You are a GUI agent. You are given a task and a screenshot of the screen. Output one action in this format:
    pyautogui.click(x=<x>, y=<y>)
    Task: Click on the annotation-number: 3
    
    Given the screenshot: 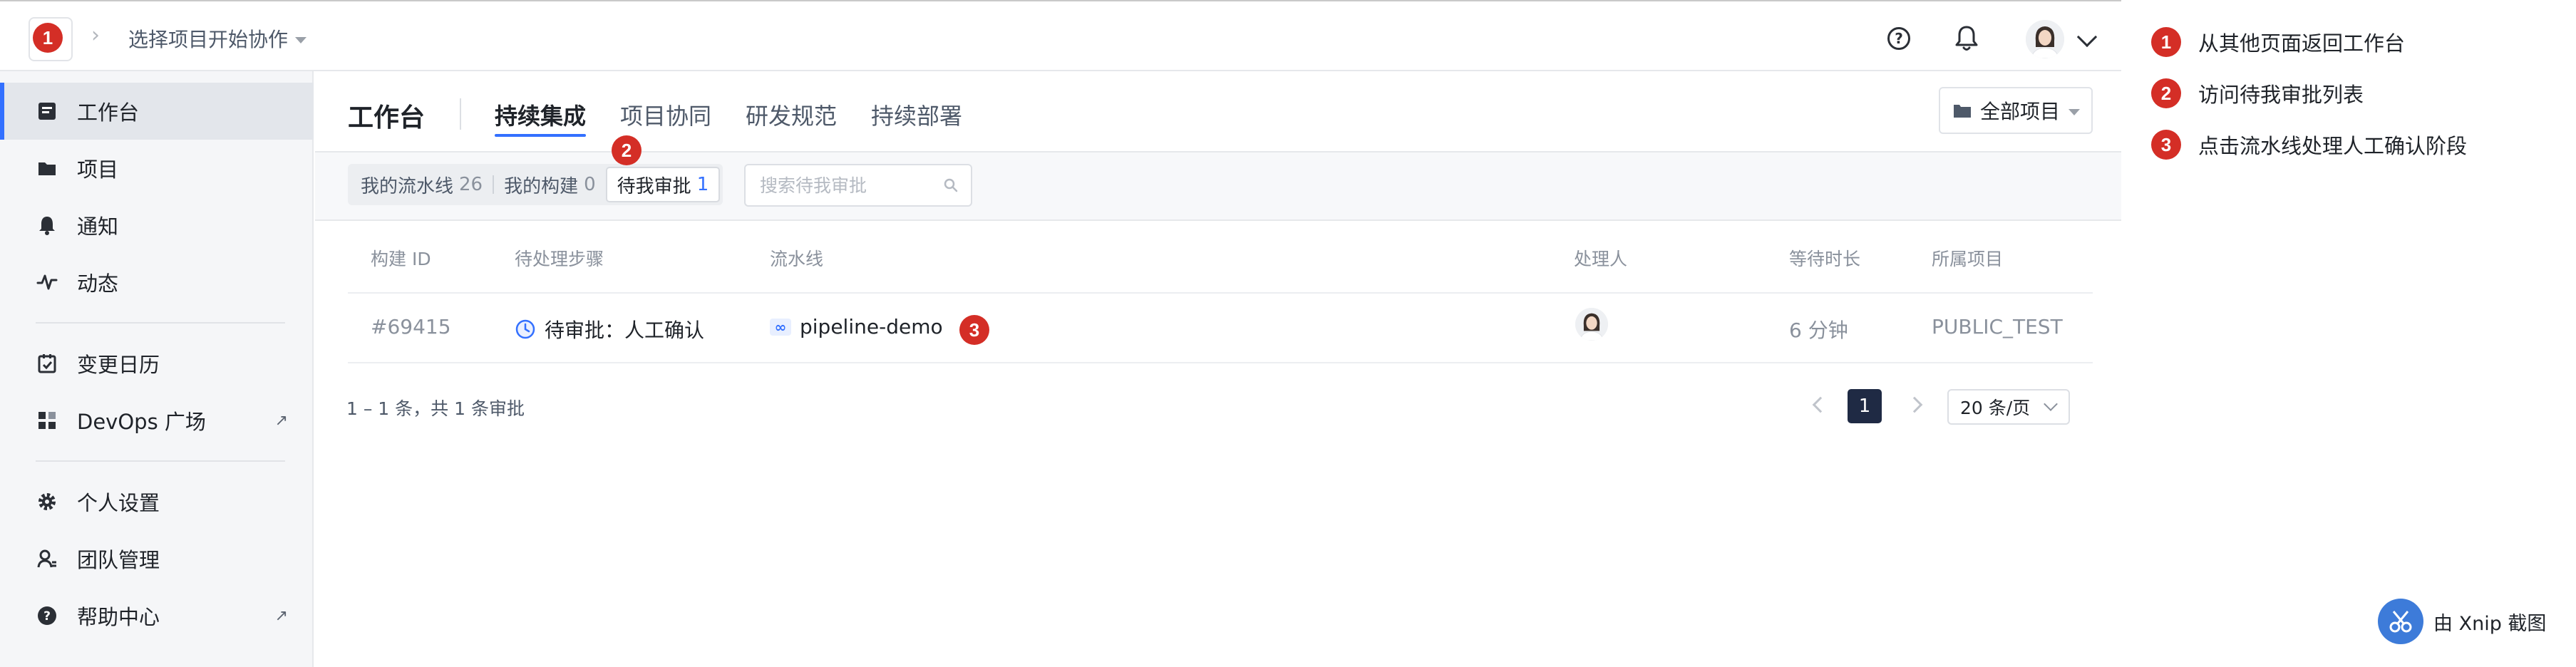 What is the action you would take?
    pyautogui.click(x=2166, y=145)
    